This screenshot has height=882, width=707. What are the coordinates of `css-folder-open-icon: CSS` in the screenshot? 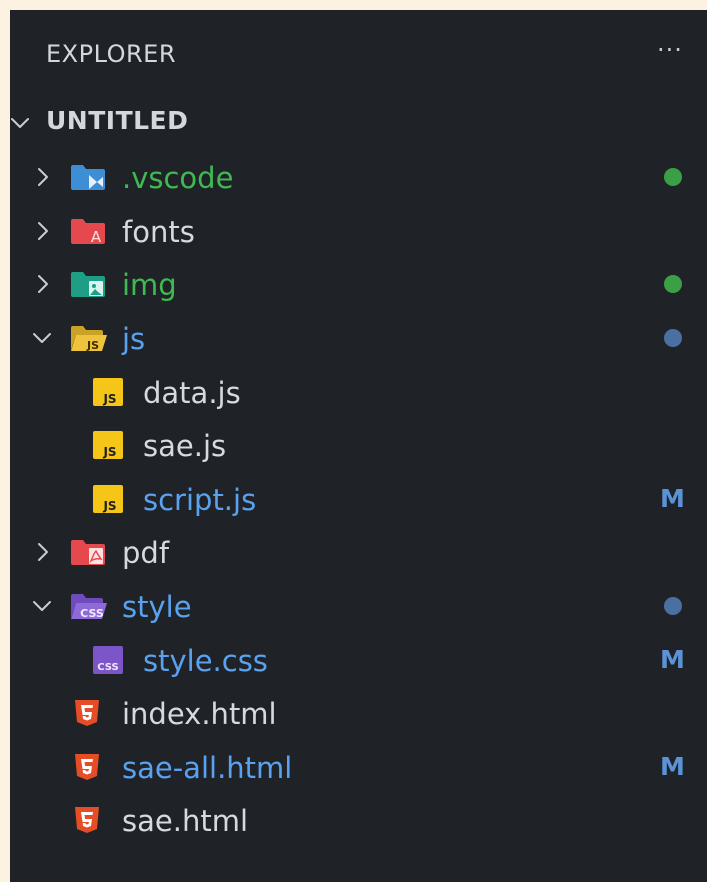 It's located at (89, 606).